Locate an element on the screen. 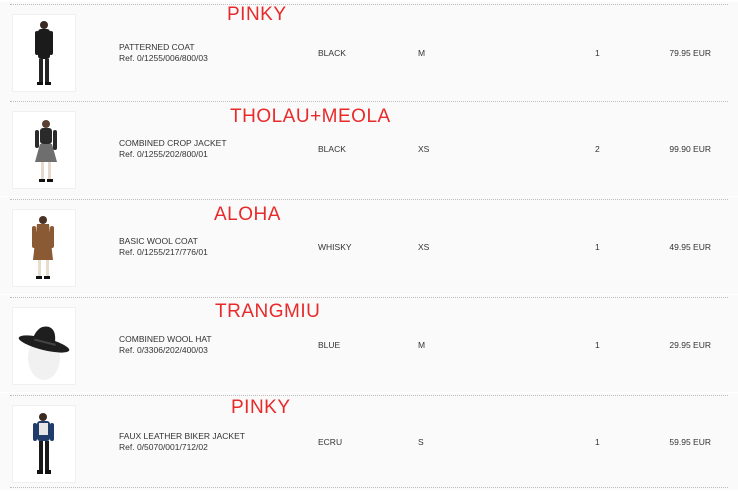  product-reference: Ref. 0/1255/006/800/03 is located at coordinates (163, 58).